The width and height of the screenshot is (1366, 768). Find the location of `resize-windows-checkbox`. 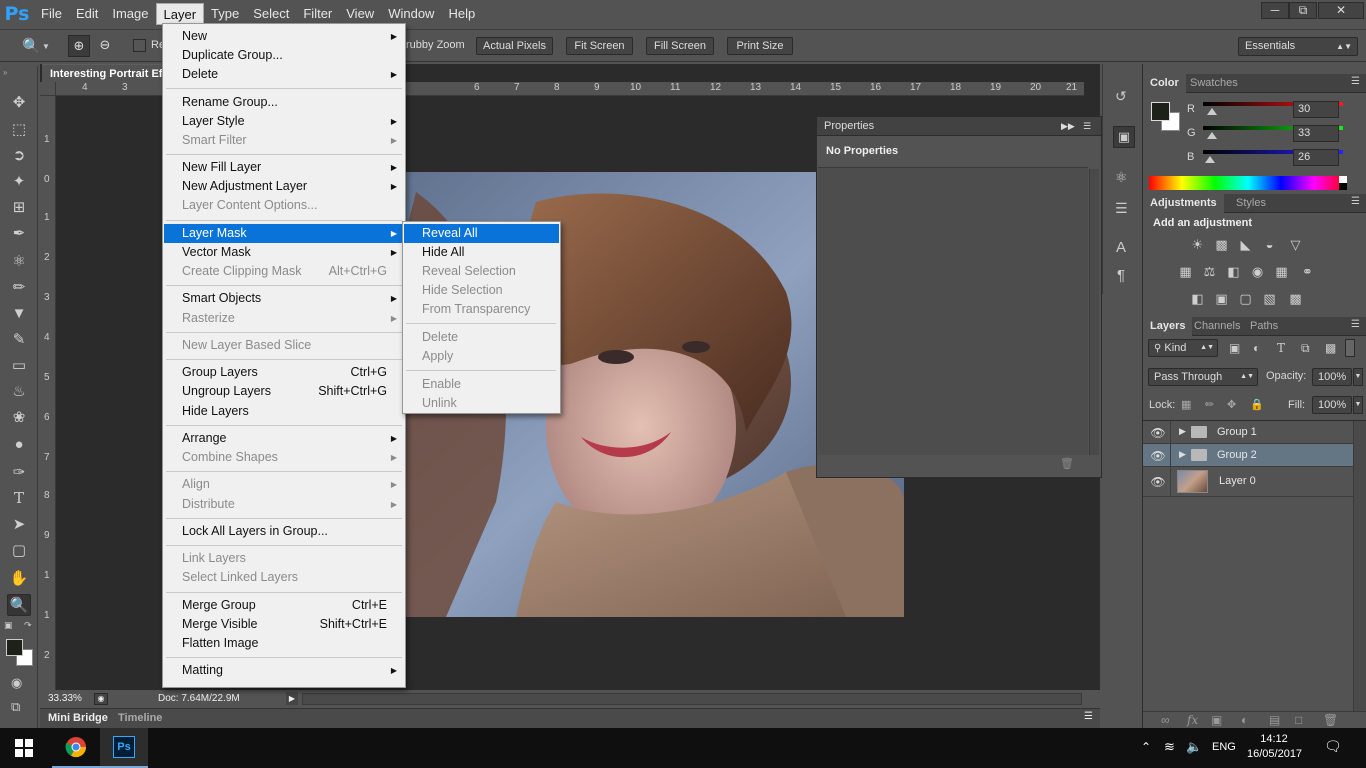

resize-windows-checkbox is located at coordinates (139, 45).